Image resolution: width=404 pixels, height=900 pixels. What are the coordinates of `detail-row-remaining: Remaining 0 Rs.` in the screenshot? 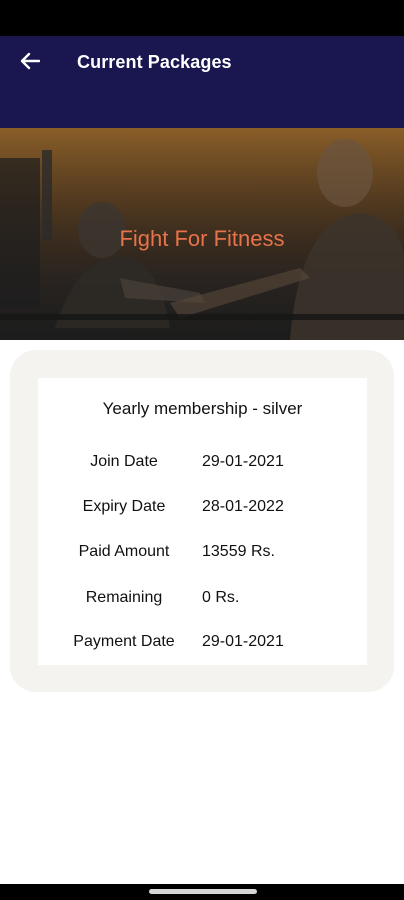 It's located at (202, 601).